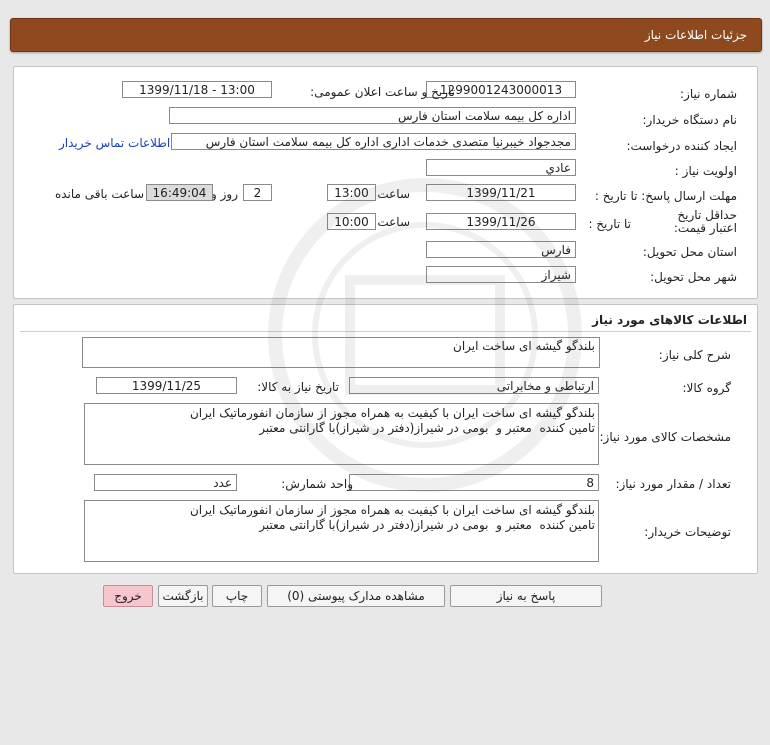  Describe the element at coordinates (474, 482) in the screenshot. I see `qty-field: 8` at that location.